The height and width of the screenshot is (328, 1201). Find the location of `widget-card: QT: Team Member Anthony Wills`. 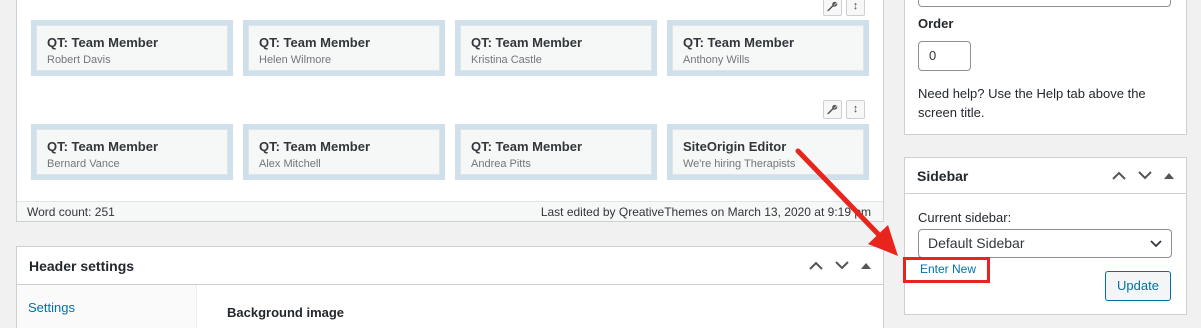

widget-card: QT: Team Member Anthony Wills is located at coordinates (768, 48).